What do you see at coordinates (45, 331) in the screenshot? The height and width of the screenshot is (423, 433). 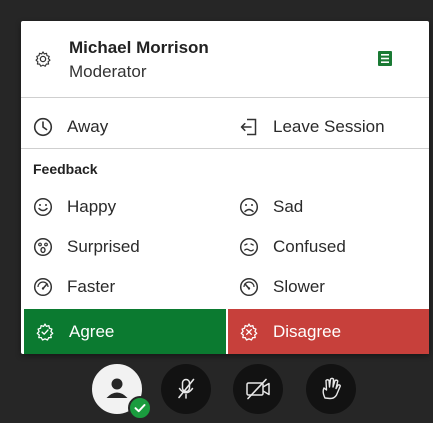 I see `agree-icon` at bounding box center [45, 331].